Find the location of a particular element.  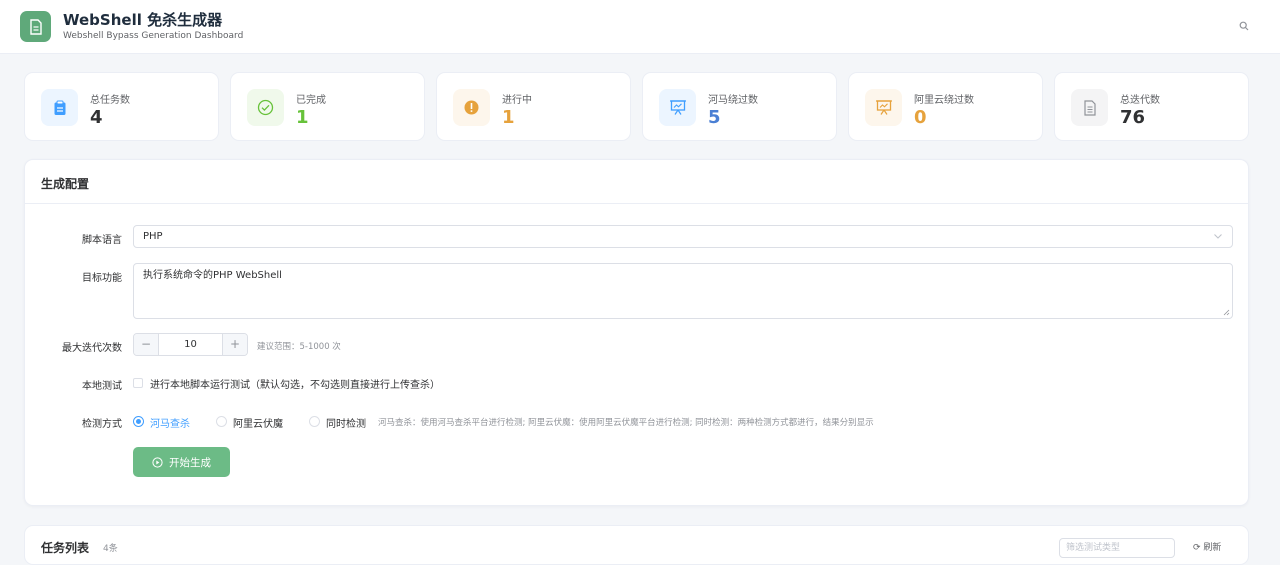

chevron-down-icon is located at coordinates (1218, 236).